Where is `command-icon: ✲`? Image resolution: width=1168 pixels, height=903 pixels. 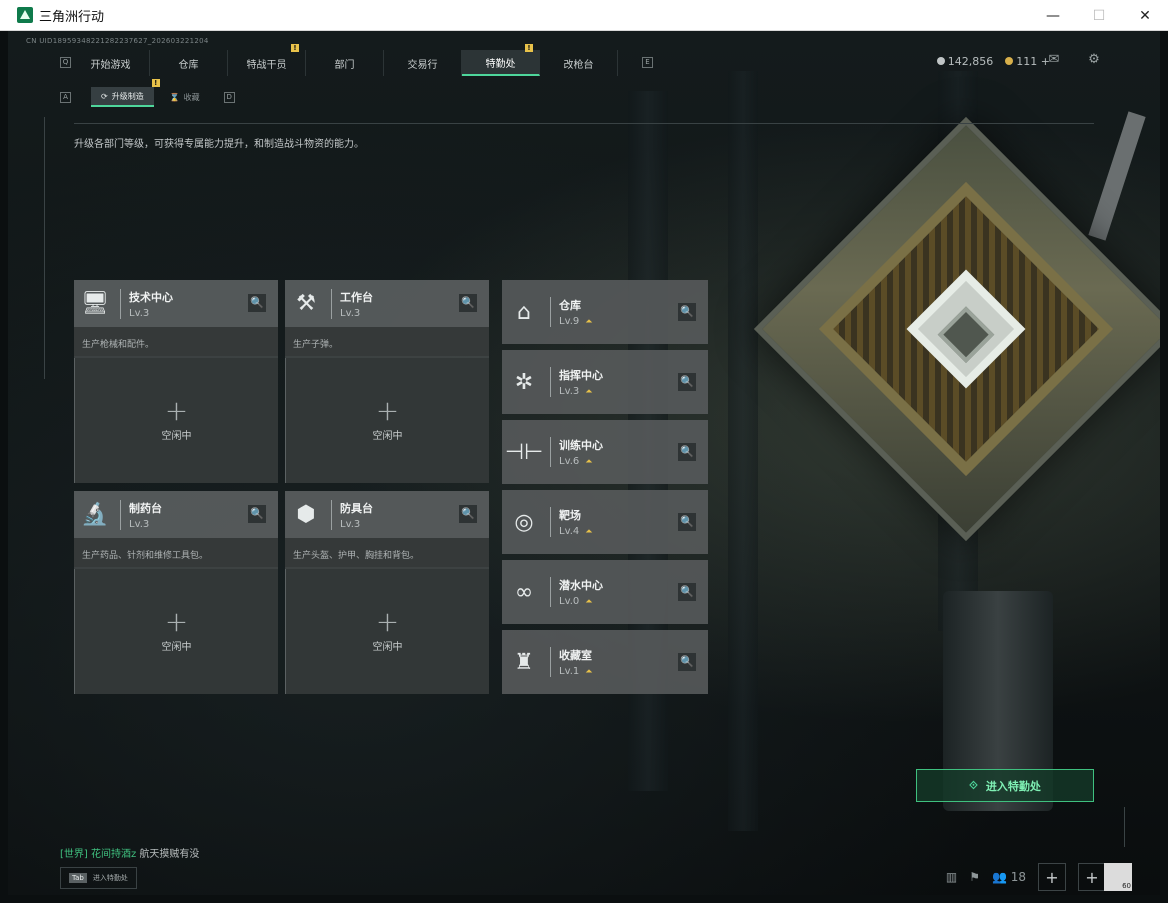 command-icon: ✲ is located at coordinates (524, 382).